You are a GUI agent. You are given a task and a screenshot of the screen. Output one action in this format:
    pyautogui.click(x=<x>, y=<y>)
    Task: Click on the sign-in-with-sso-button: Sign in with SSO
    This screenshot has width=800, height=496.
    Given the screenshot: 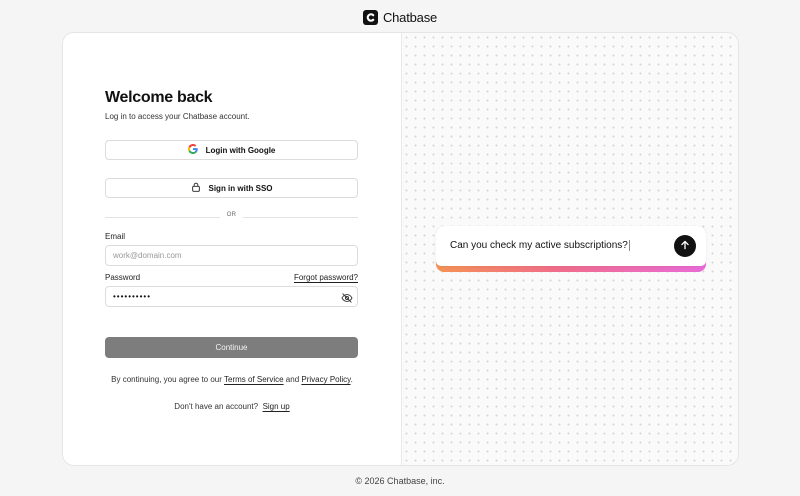 What is the action you would take?
    pyautogui.click(x=231, y=188)
    